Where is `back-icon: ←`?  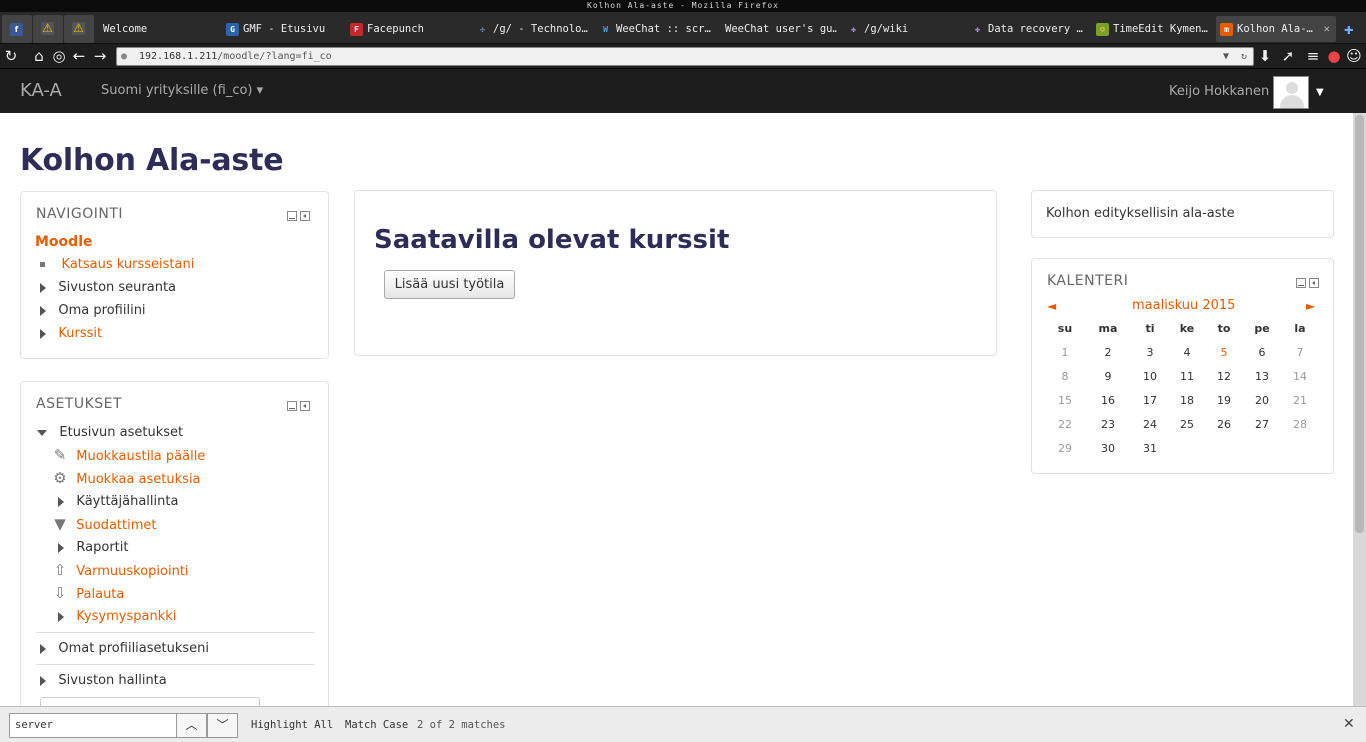 back-icon: ← is located at coordinates (79, 56).